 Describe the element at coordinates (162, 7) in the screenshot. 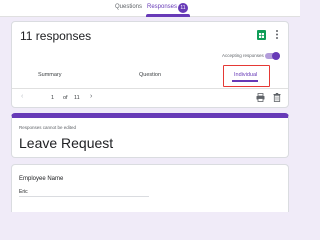

I see `tab-responses: Responses` at that location.